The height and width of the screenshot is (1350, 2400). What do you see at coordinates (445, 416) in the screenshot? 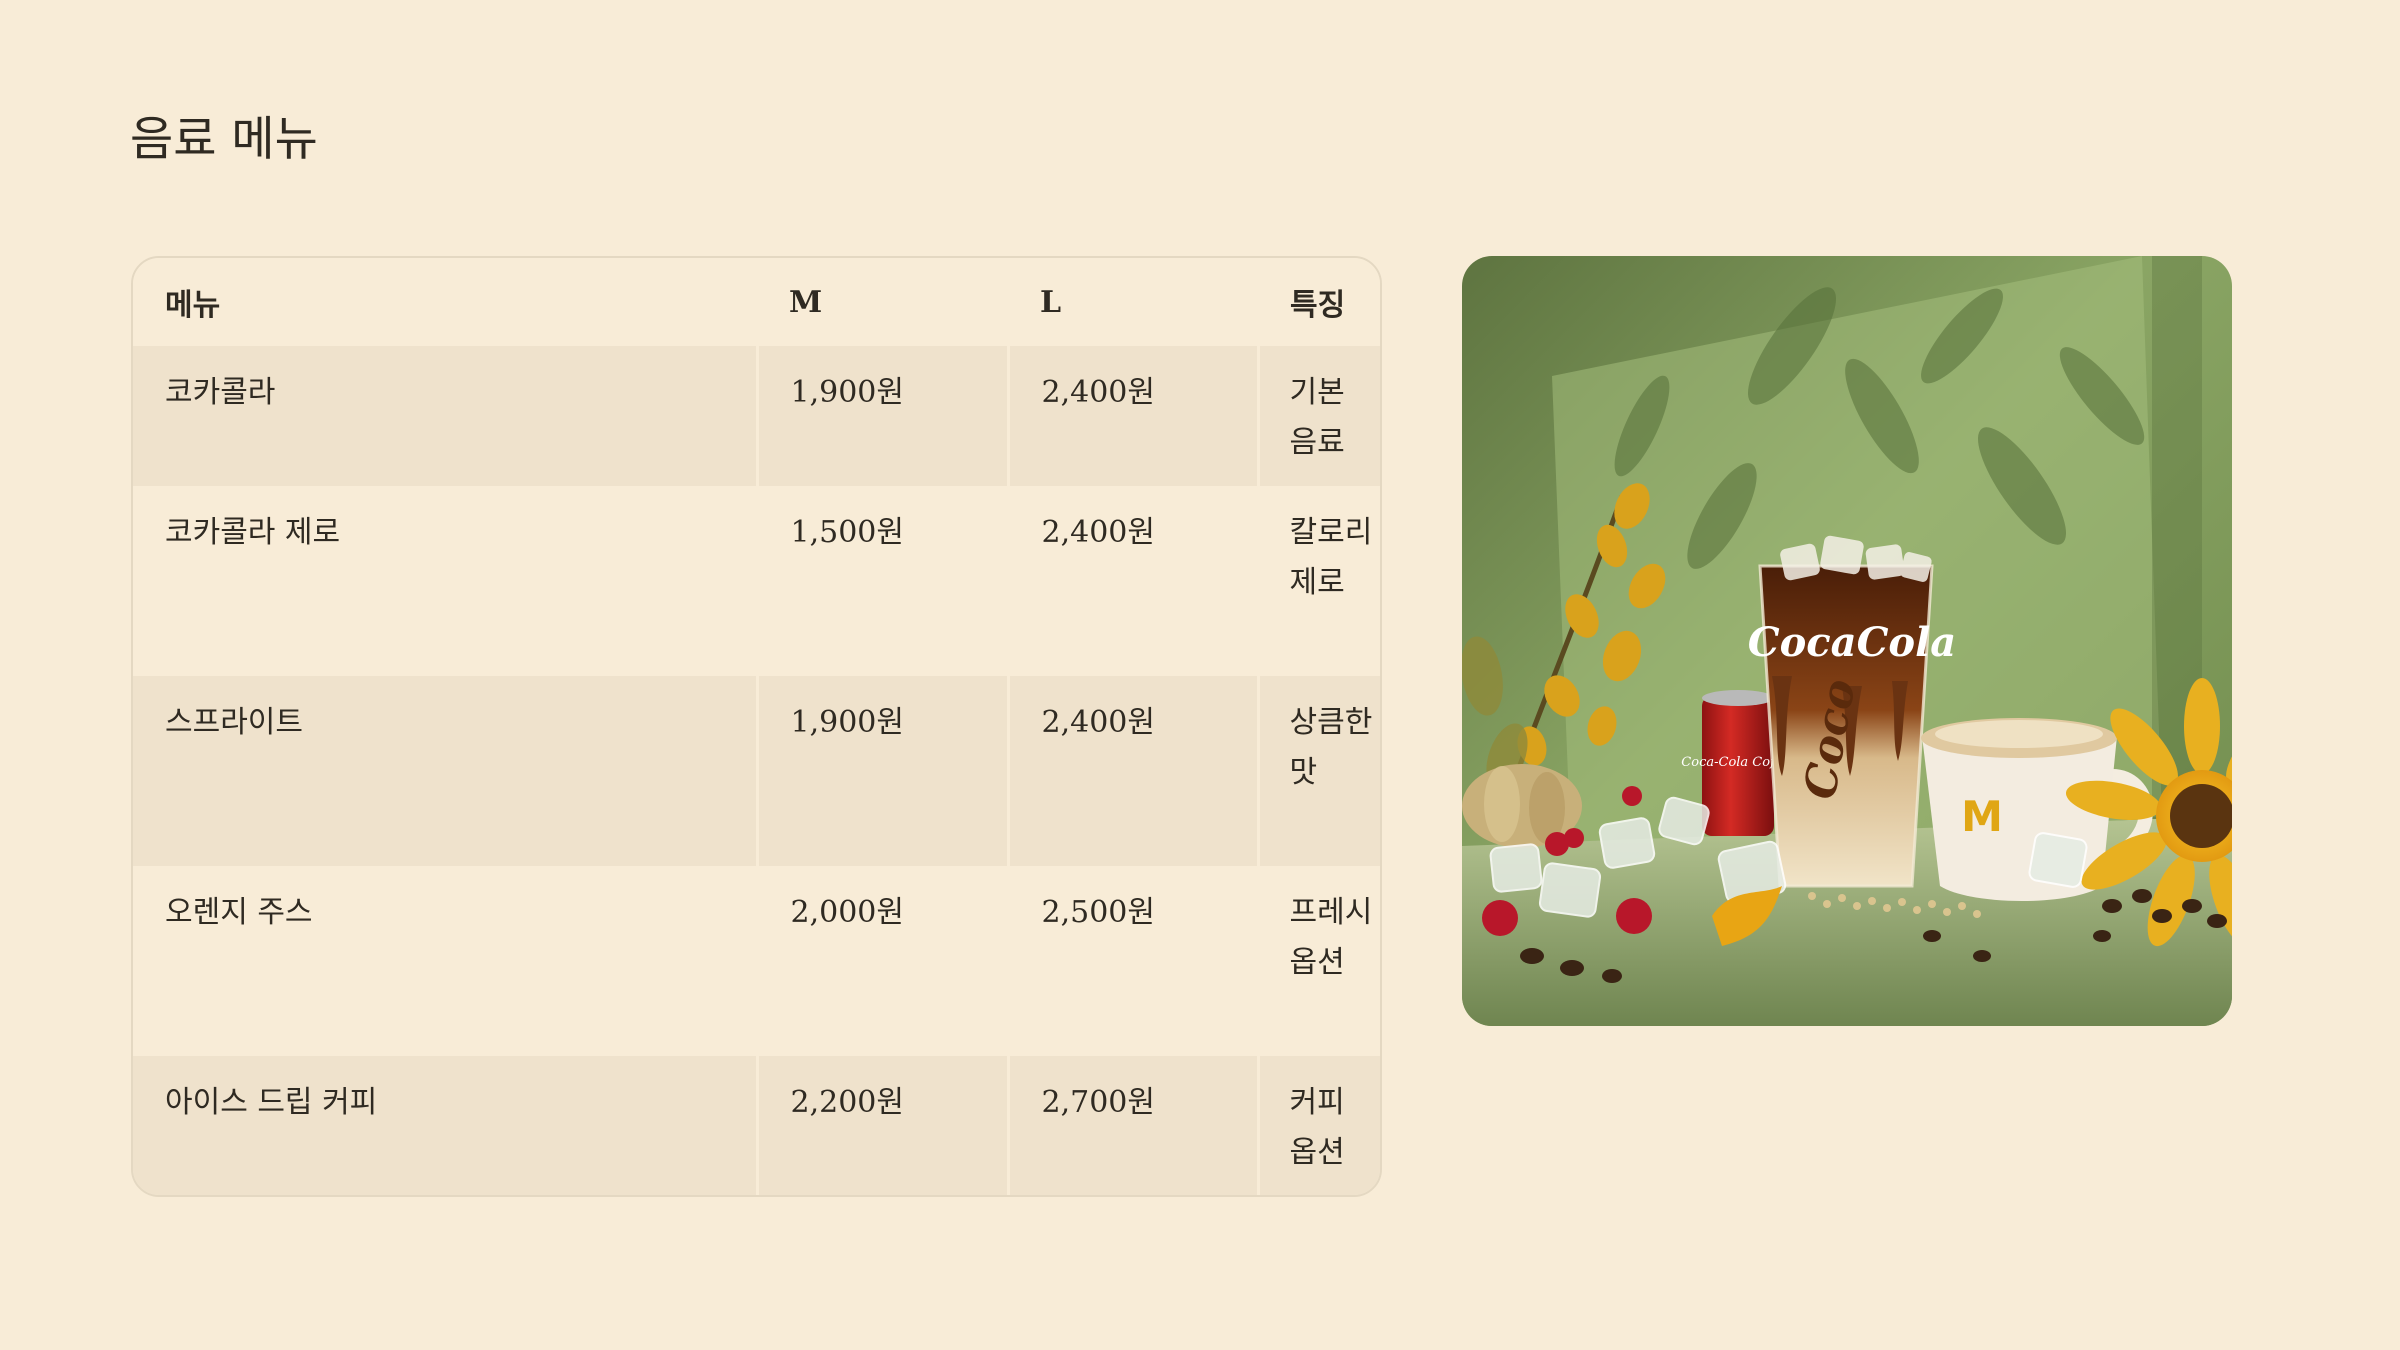
I see `cell-menu-name: 코카콜라` at bounding box center [445, 416].